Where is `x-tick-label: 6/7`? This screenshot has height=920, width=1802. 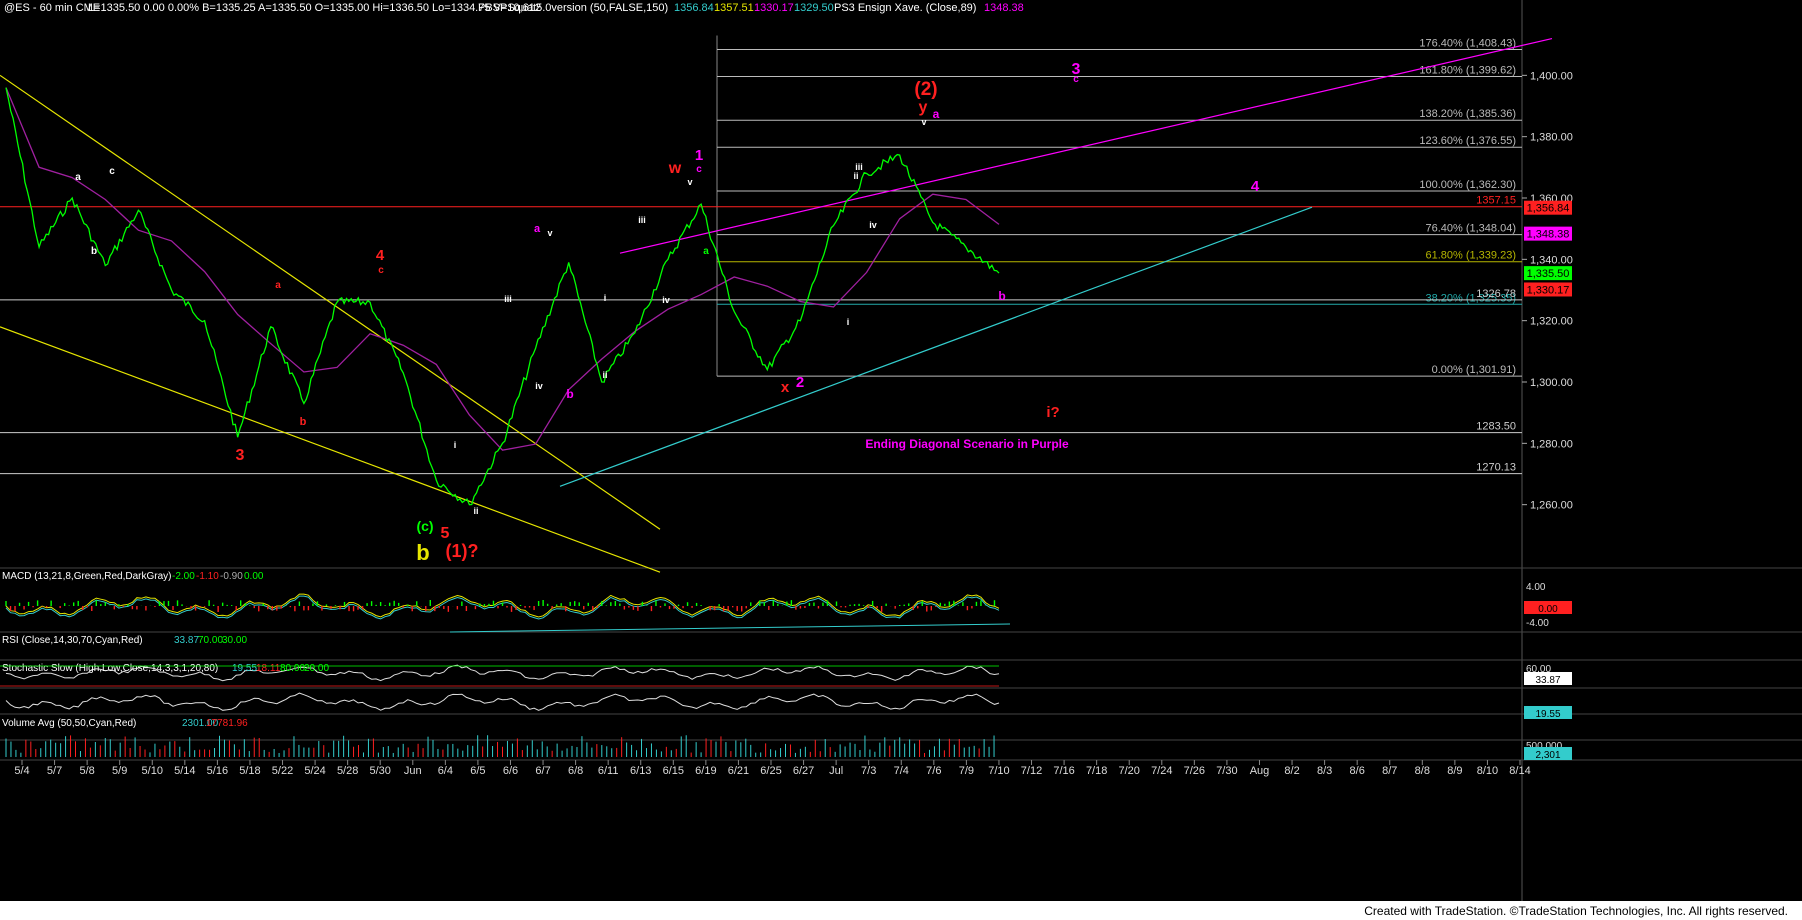
x-tick-label: 6/7 is located at coordinates (542, 771).